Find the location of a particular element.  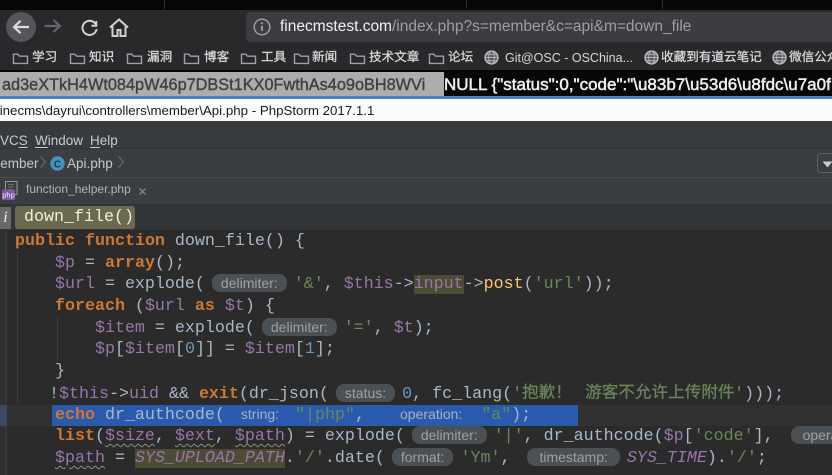

svg-text: php is located at coordinates (8, 195).